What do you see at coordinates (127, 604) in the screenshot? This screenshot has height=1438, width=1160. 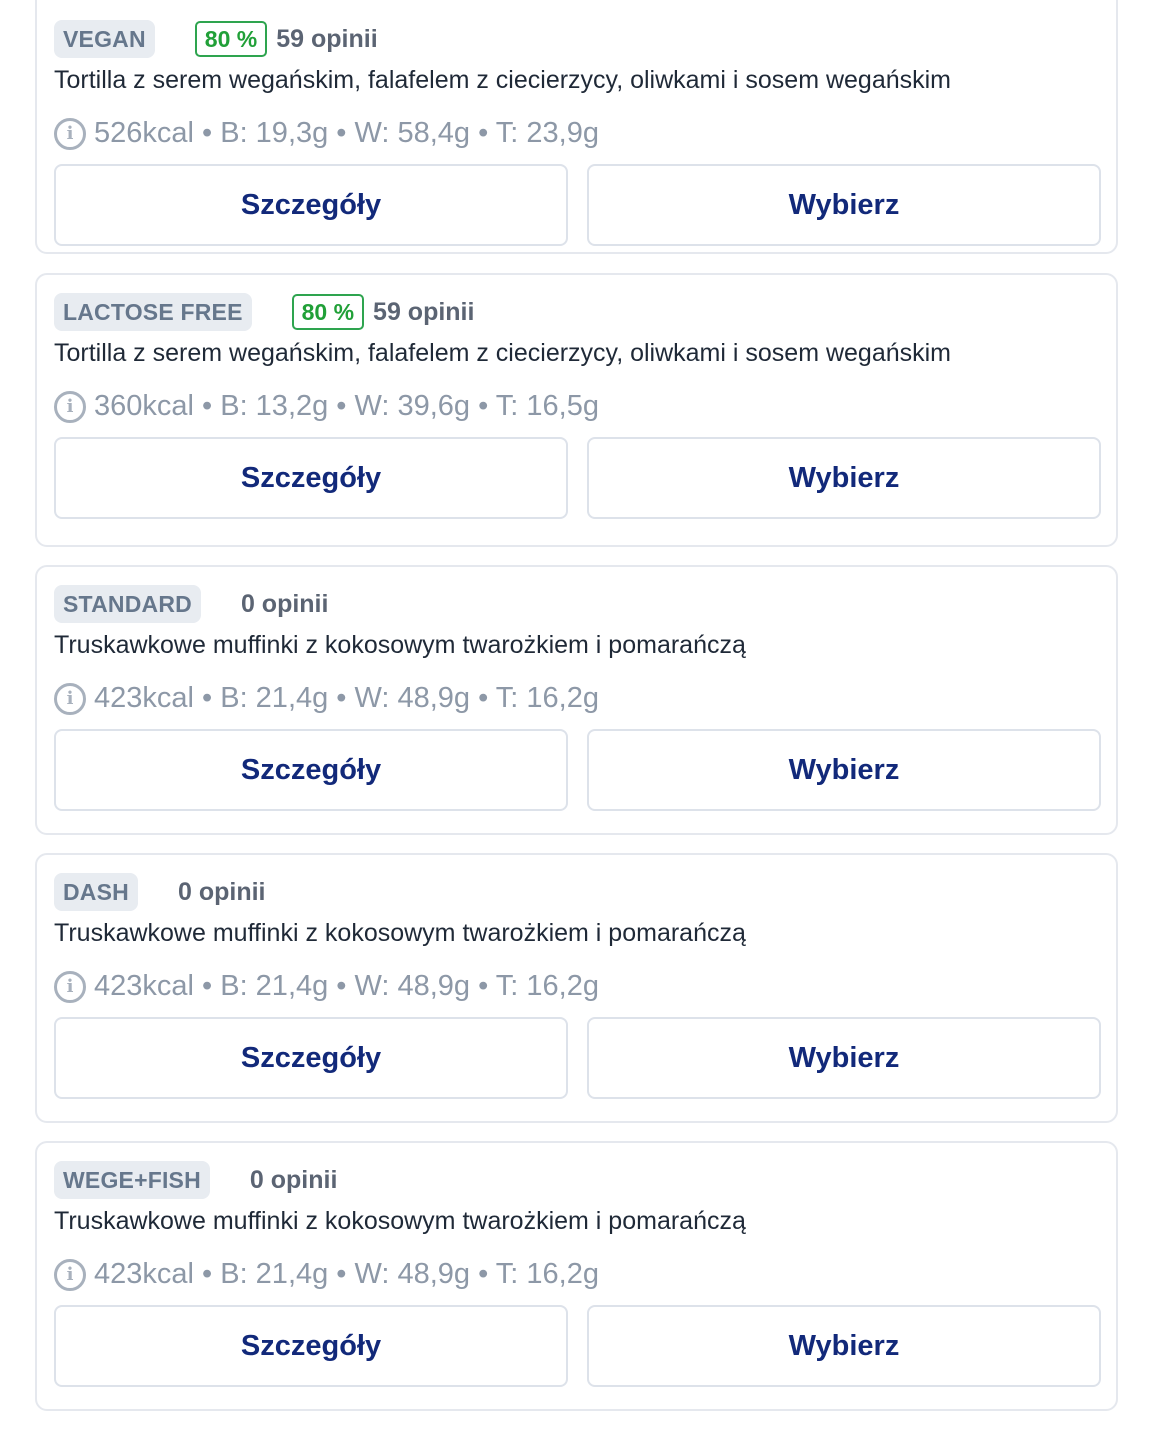 I see `diet-tag: STANDARD` at bounding box center [127, 604].